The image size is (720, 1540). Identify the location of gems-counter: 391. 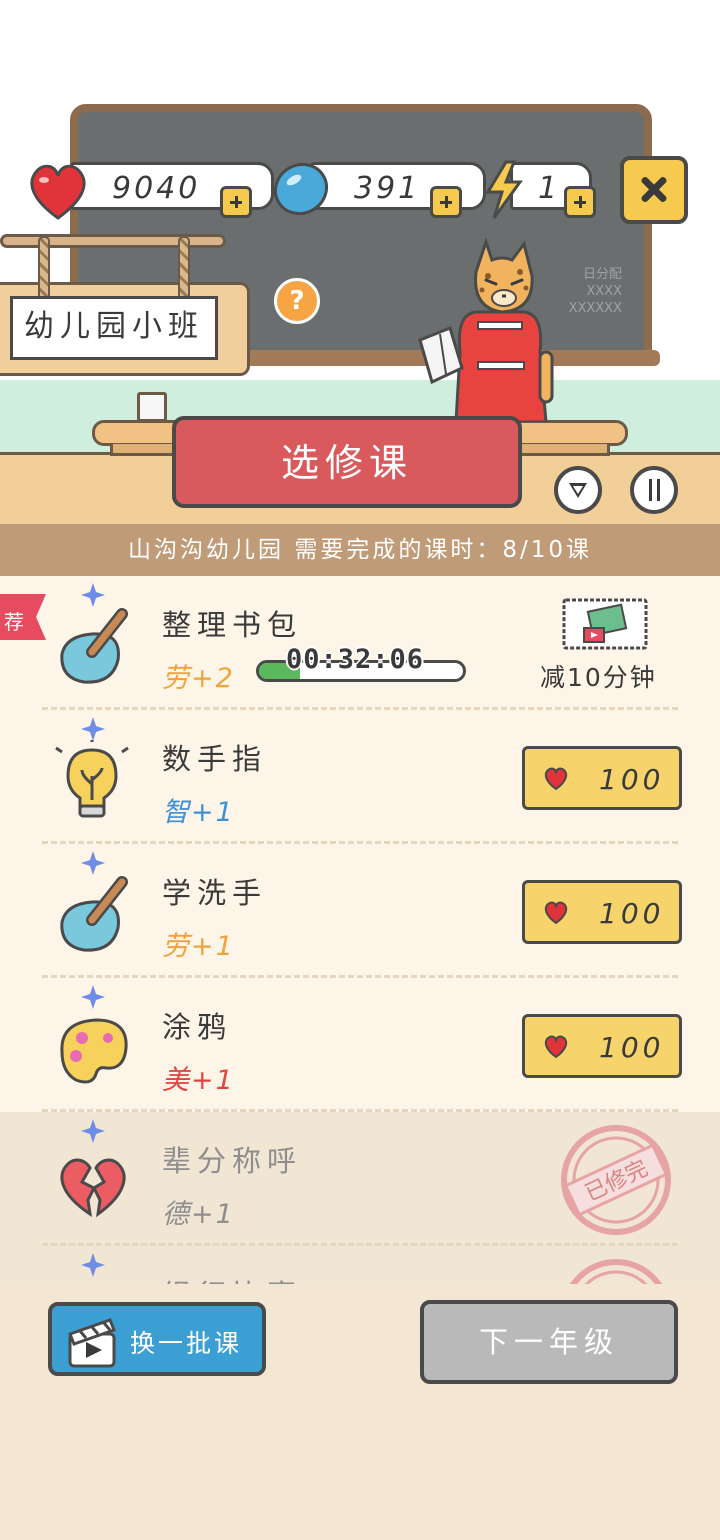
(378, 190).